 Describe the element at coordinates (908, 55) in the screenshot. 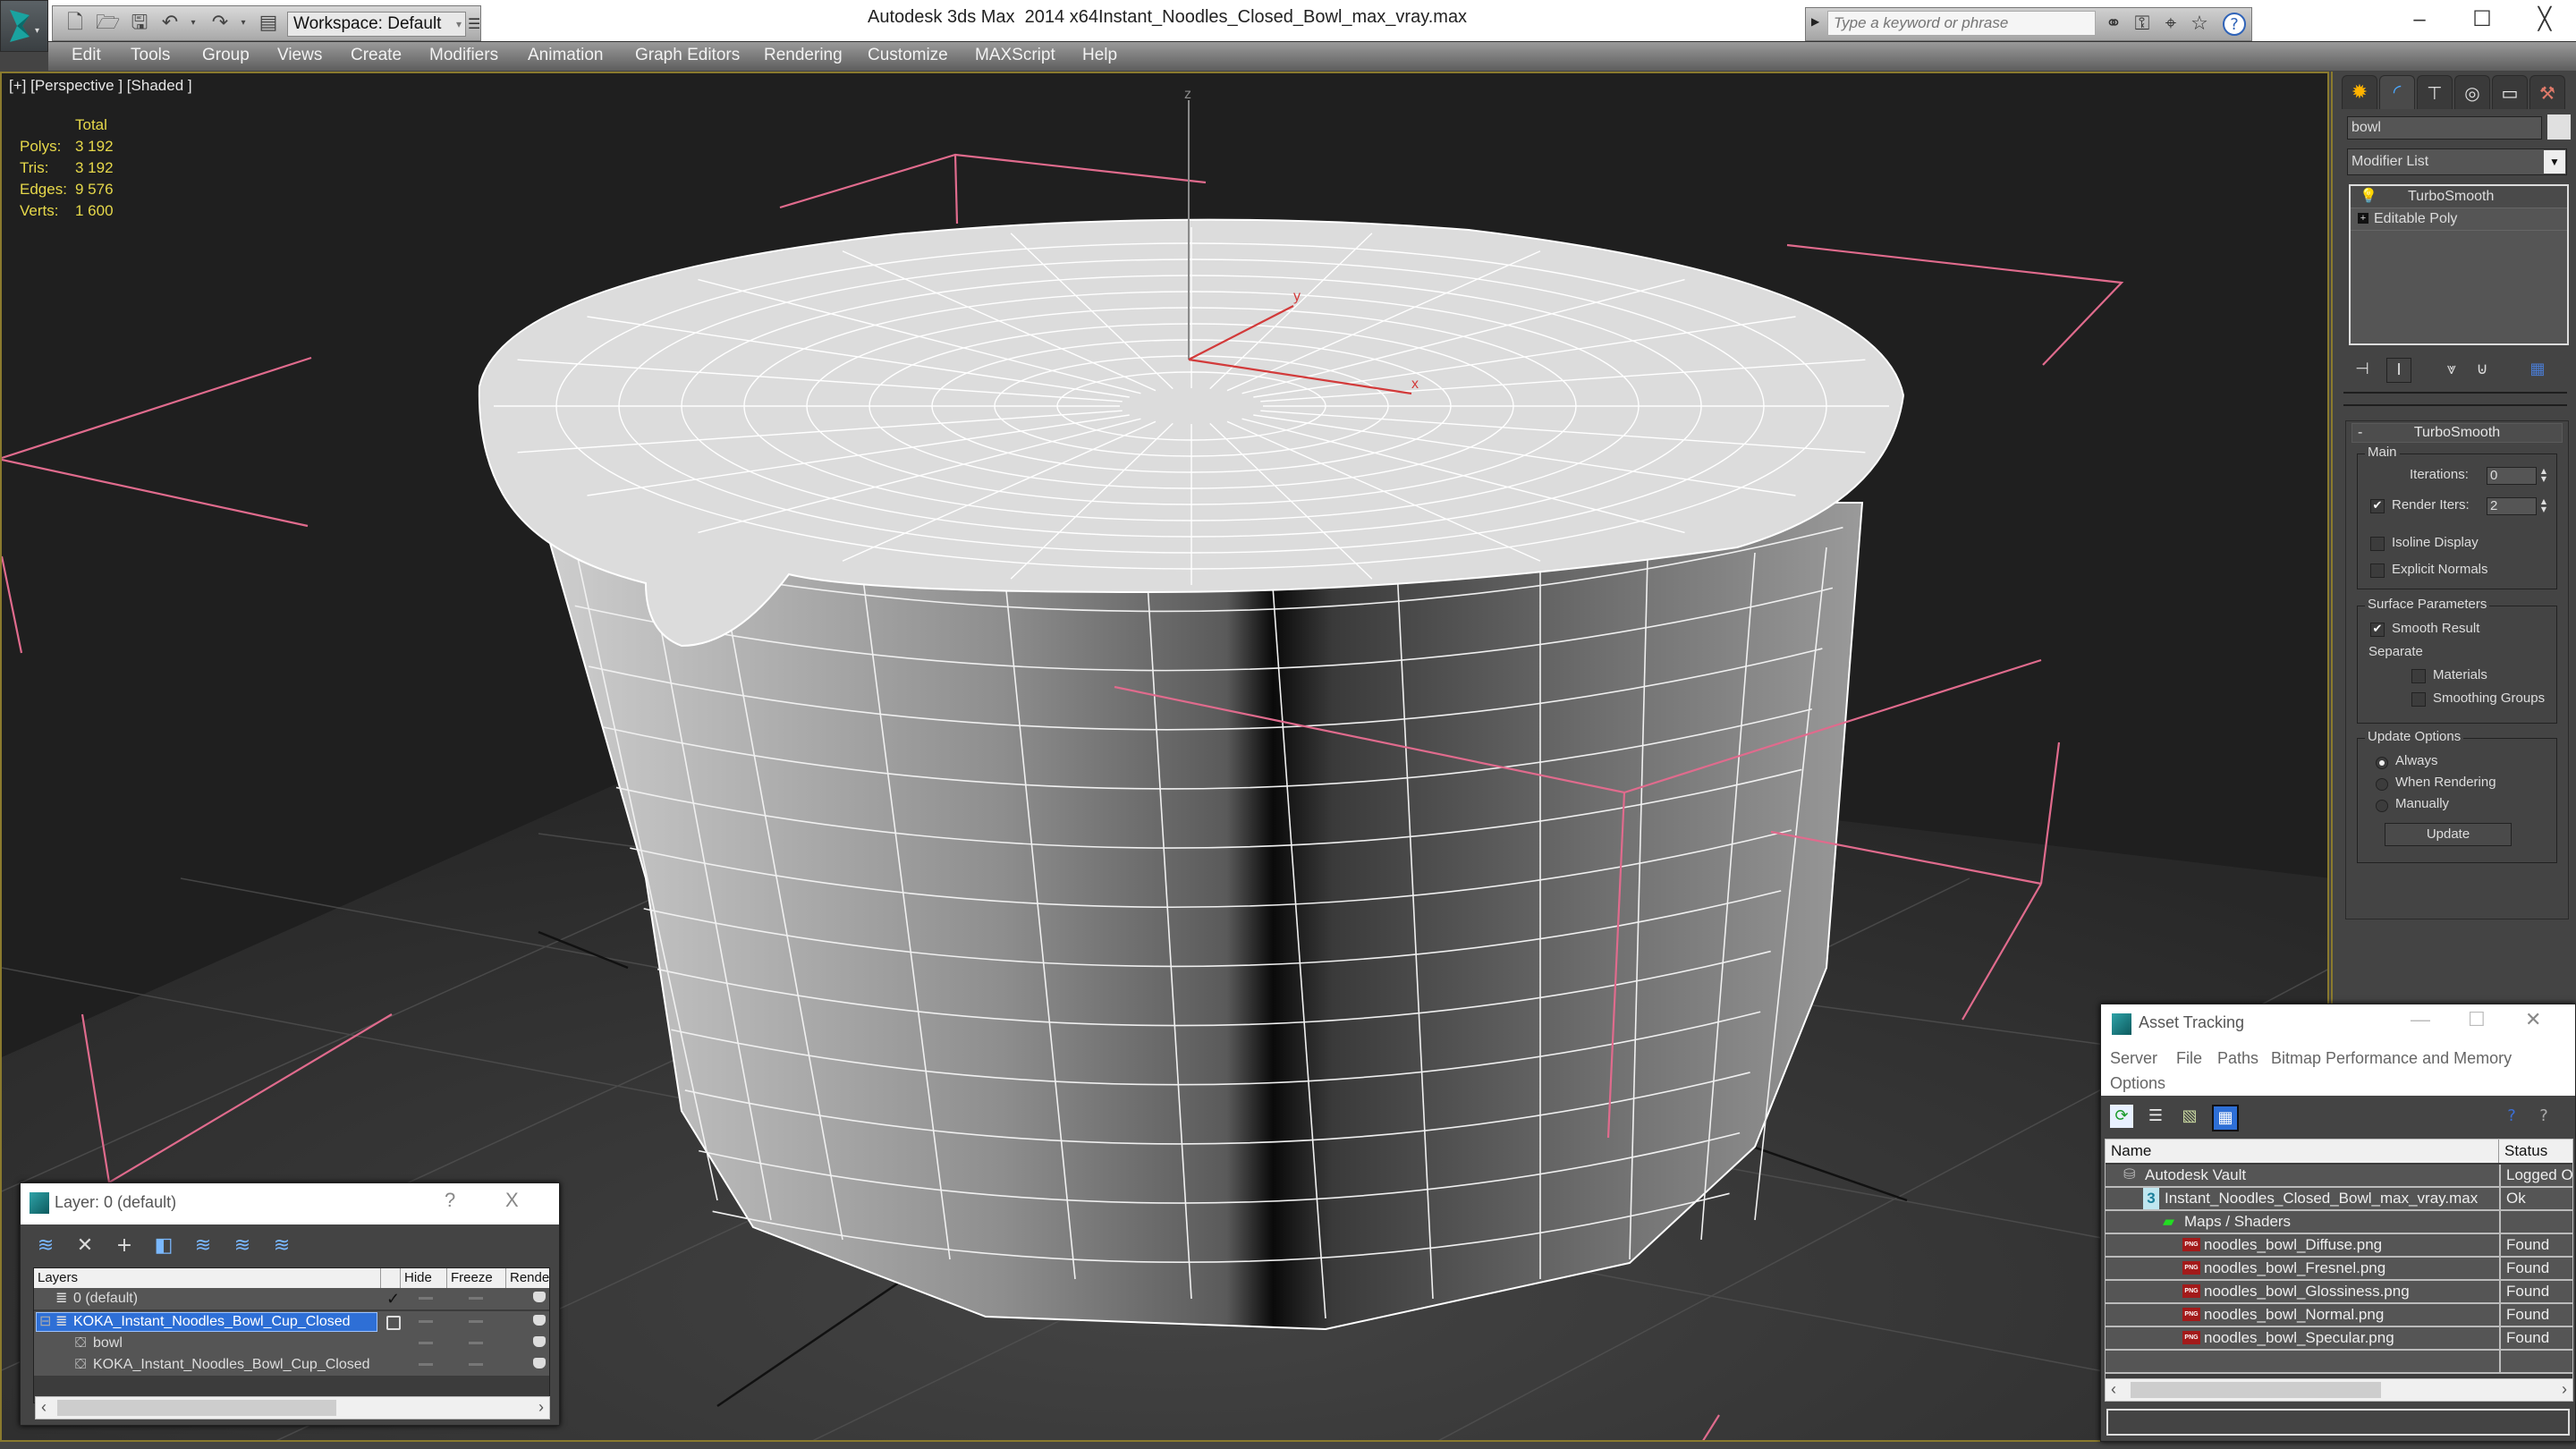

I see `menu-customize: Customize` at that location.